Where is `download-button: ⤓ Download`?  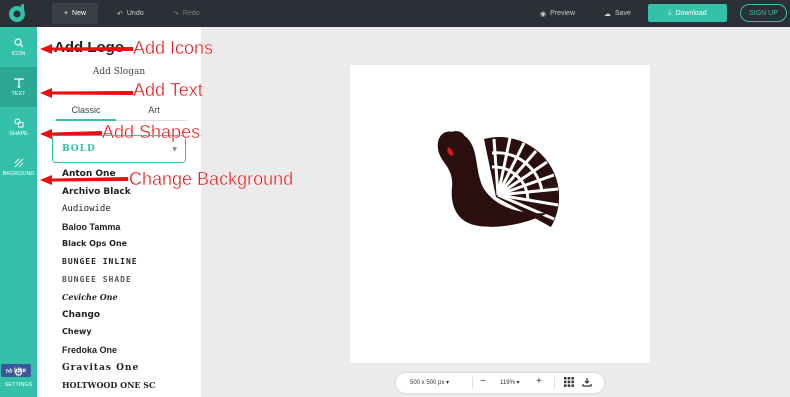 download-button: ⤓ Download is located at coordinates (687, 13).